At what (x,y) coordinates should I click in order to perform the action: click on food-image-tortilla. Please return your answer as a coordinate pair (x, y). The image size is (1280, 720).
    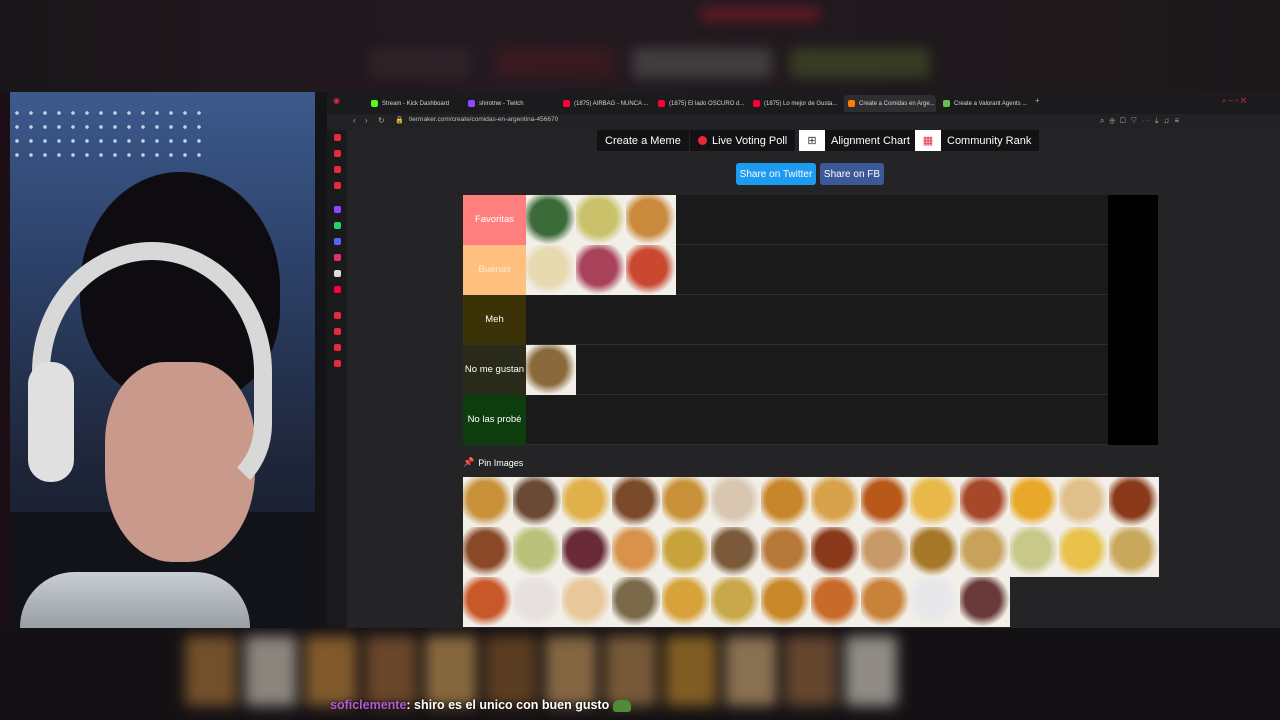
    Looking at the image, I should click on (1084, 552).